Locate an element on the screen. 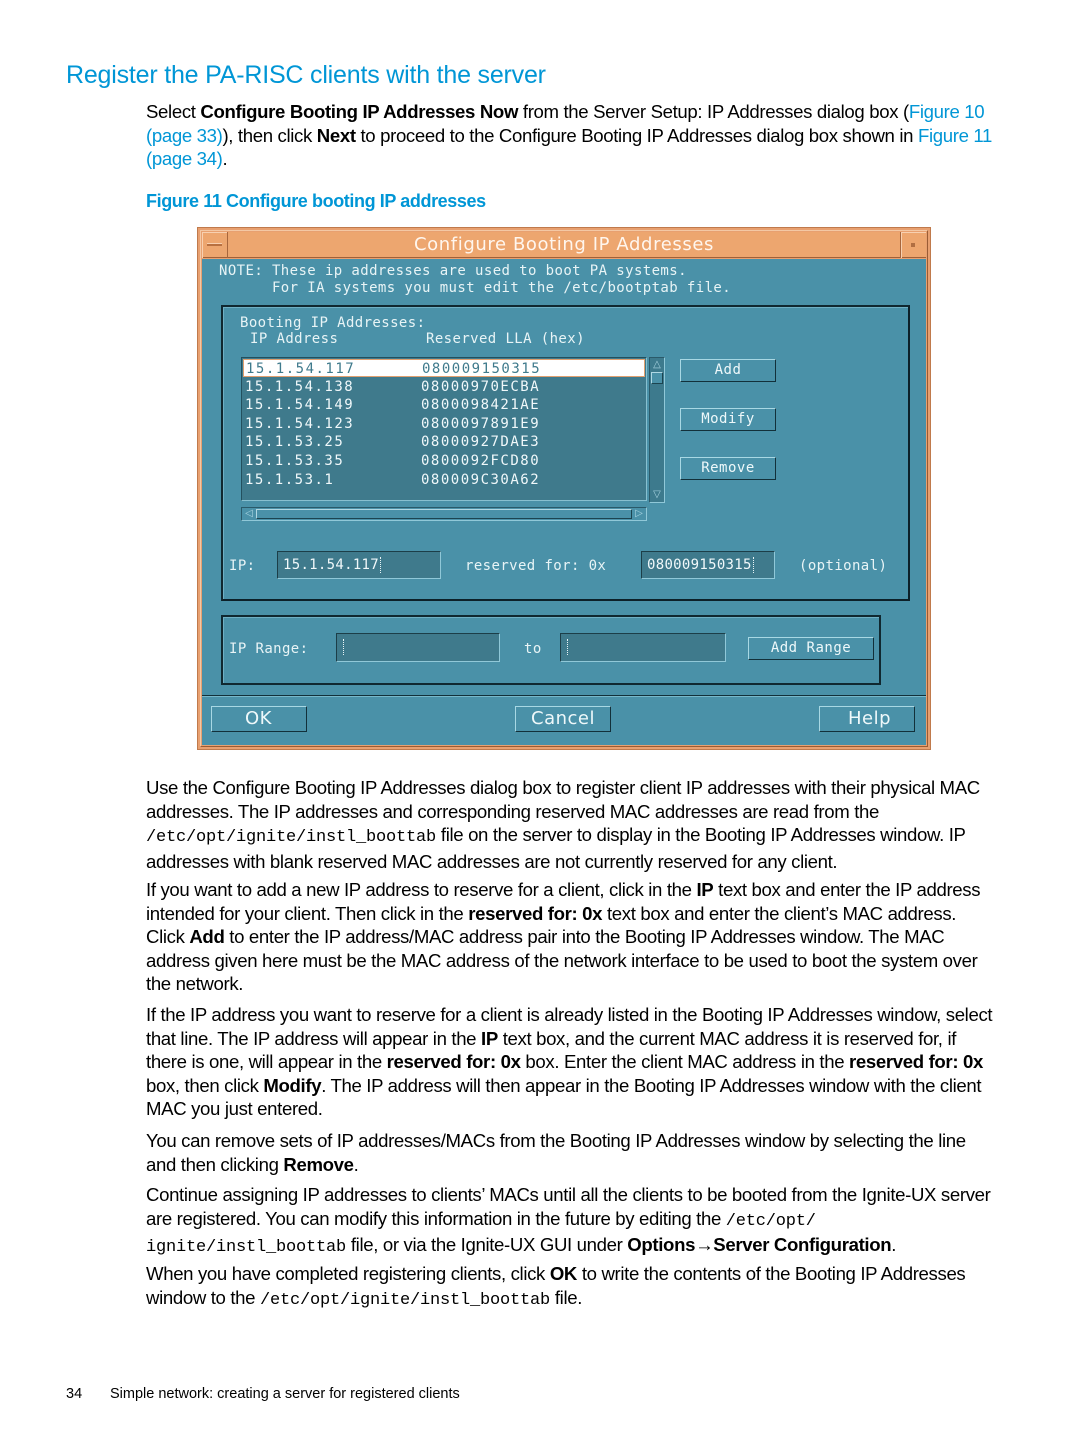 The width and height of the screenshot is (1080, 1438). horizontal-scrollbar: ◁ ▷ is located at coordinates (444, 514).